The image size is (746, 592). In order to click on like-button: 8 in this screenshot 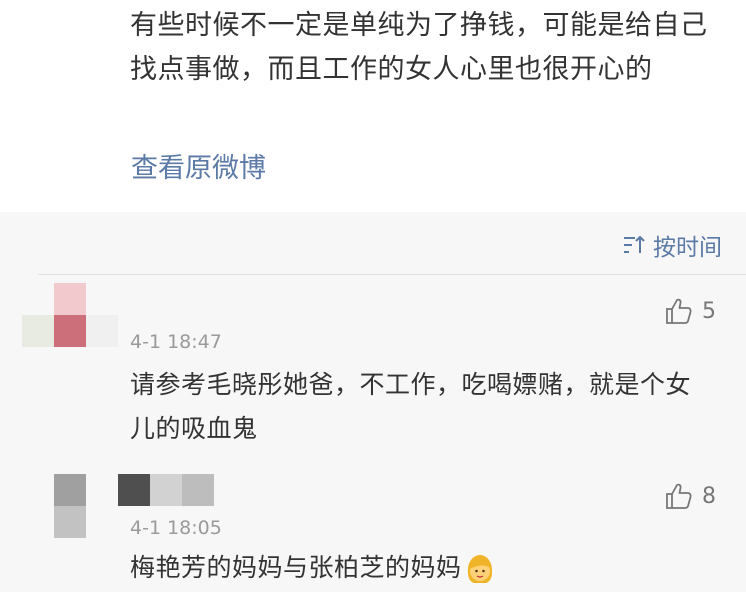, I will do `click(690, 496)`.